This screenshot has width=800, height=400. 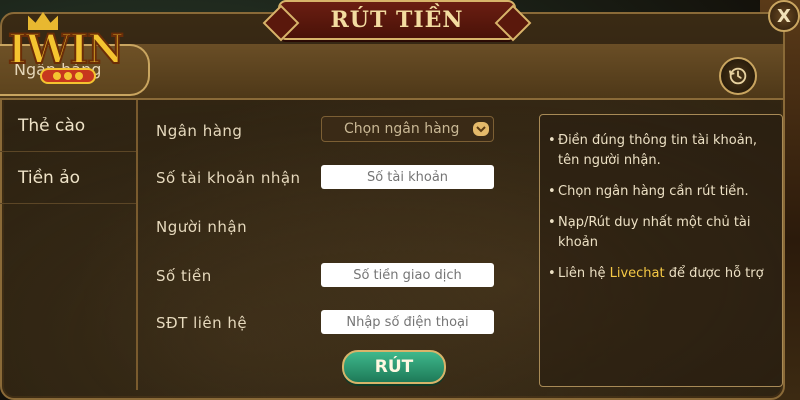 I want to click on withdraw-submit-button: RÚT, so click(x=394, y=367).